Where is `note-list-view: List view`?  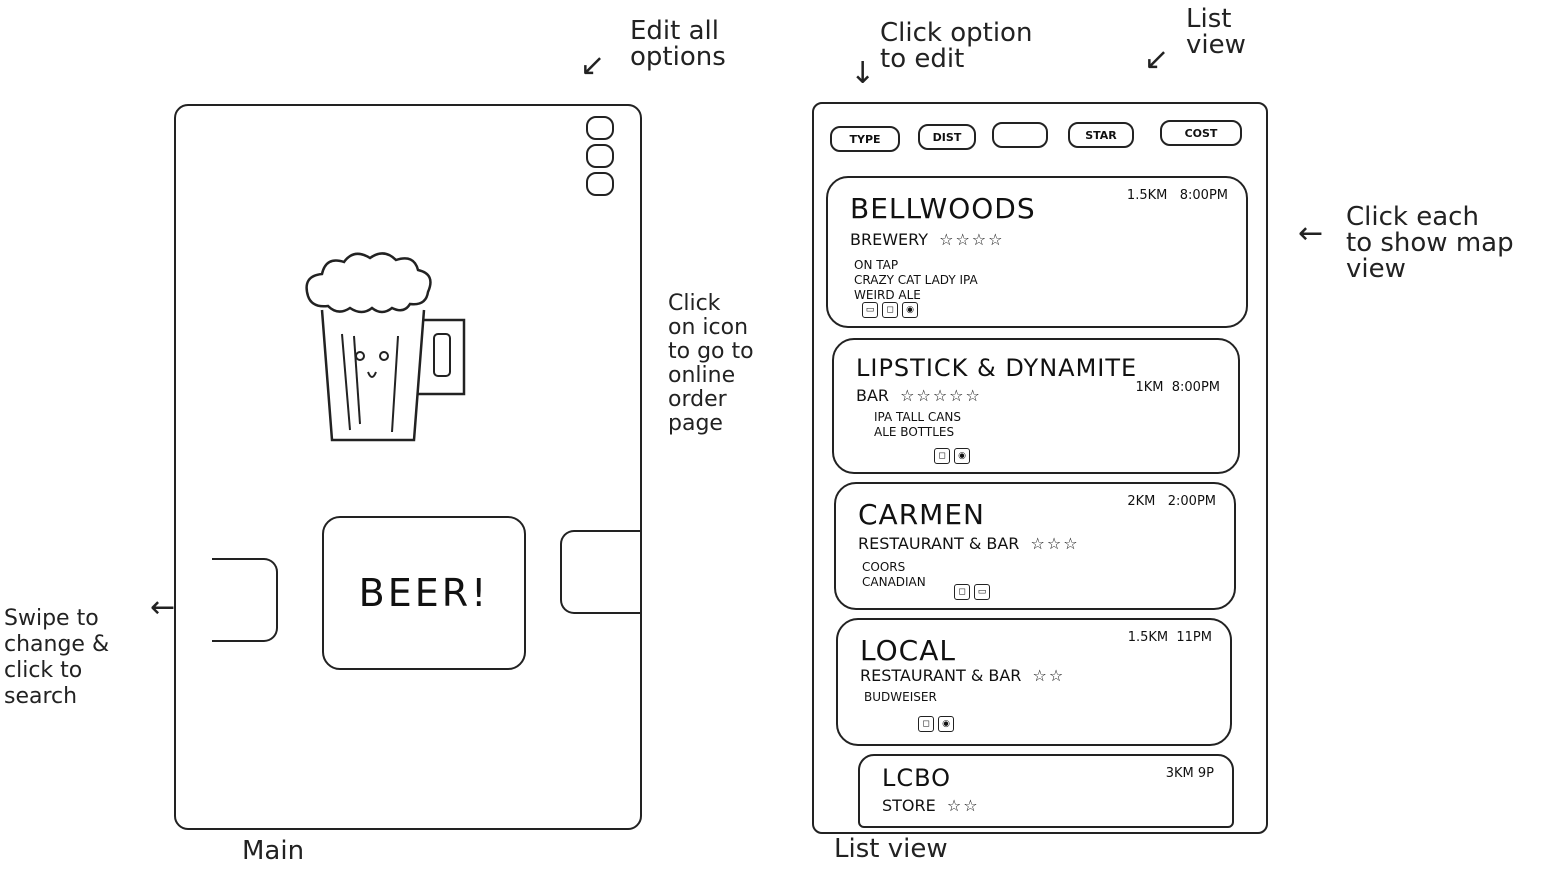
note-list-view: List view is located at coordinates (1216, 32).